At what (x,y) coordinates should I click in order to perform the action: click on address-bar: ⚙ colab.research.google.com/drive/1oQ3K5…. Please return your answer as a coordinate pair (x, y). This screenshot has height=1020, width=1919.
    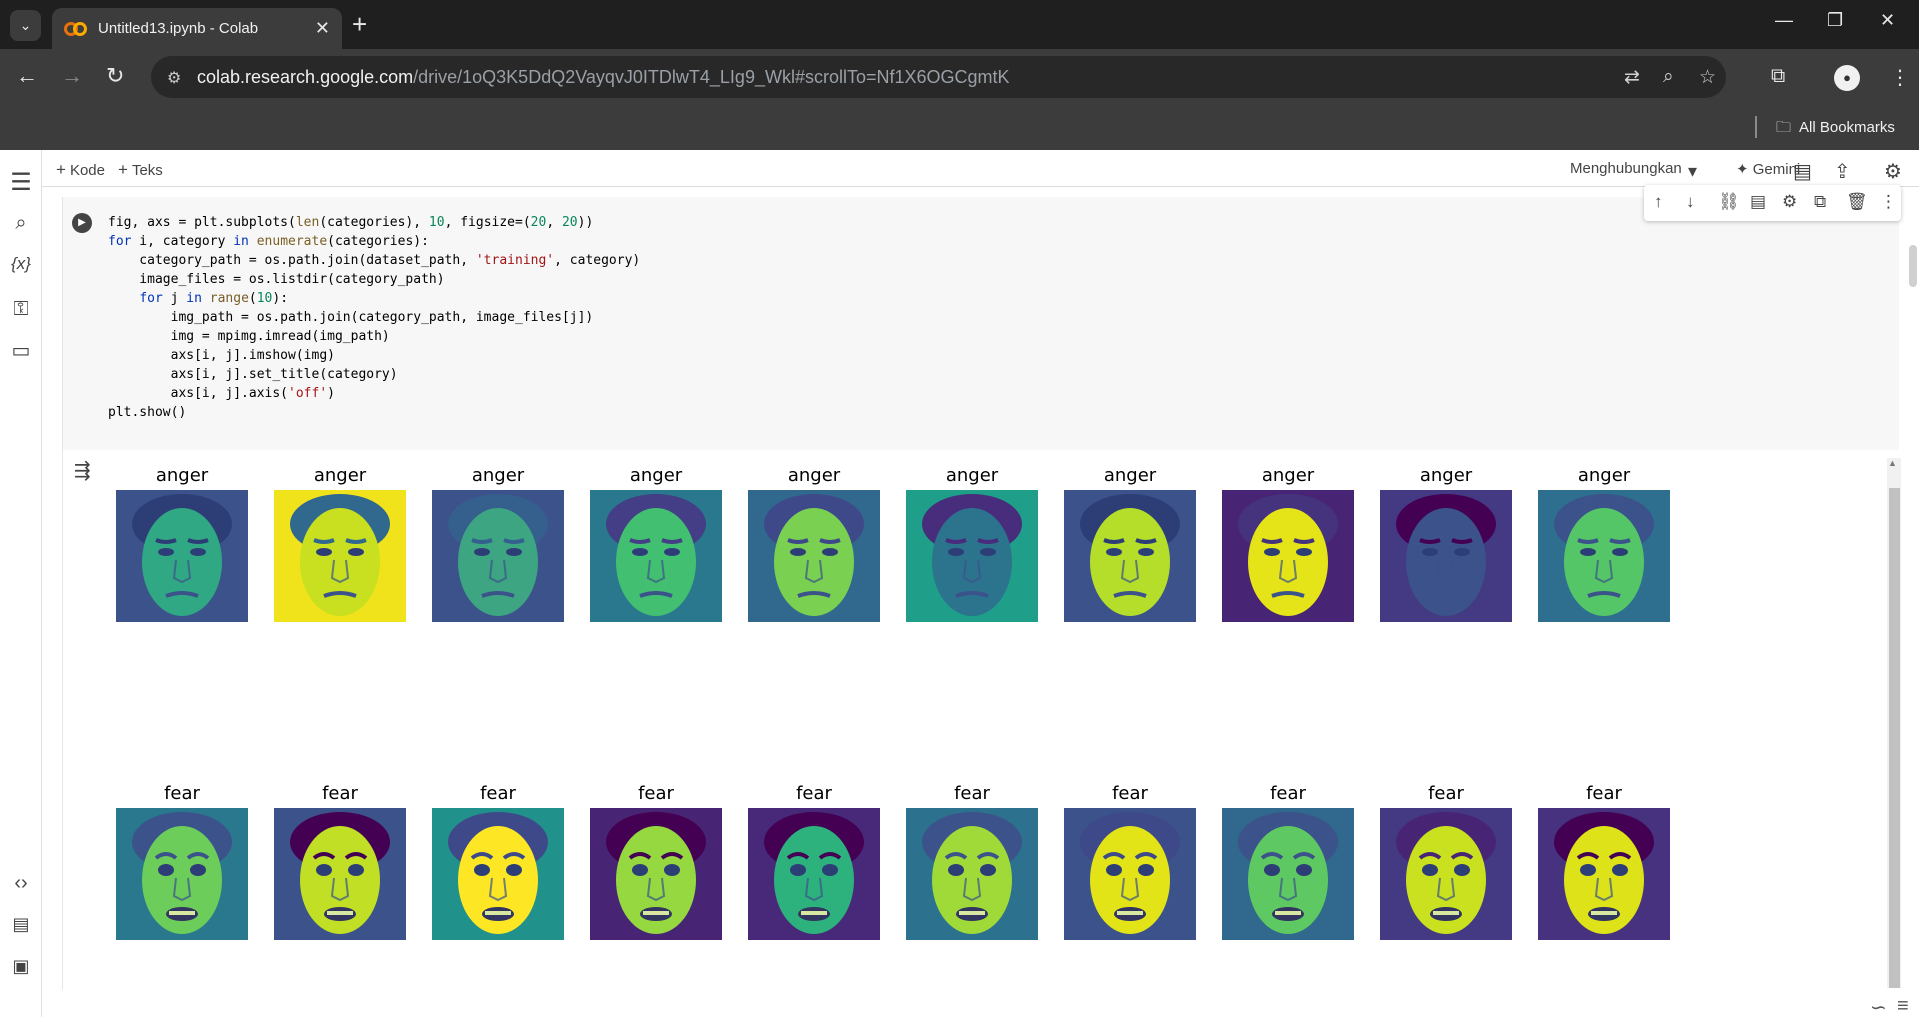
    Looking at the image, I should click on (938, 77).